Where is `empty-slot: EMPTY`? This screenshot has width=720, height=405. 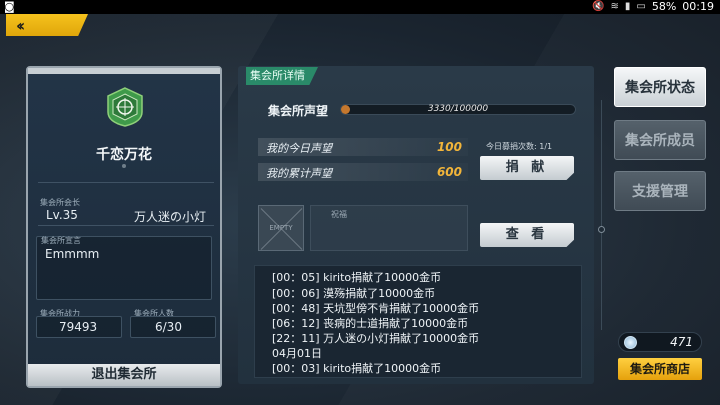
empty-slot: EMPTY is located at coordinates (281, 228).